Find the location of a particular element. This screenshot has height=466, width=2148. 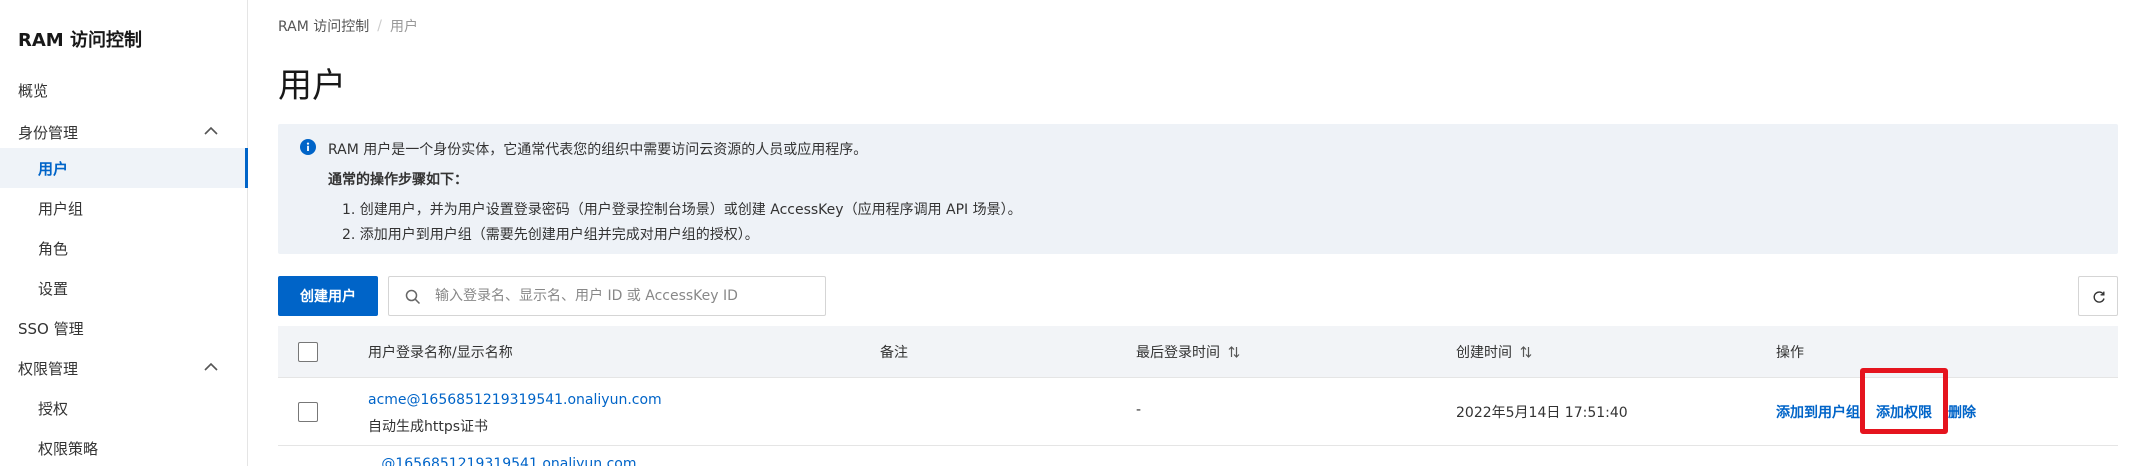

column-header-name: 用户登录名称/显示名称 is located at coordinates (440, 353).